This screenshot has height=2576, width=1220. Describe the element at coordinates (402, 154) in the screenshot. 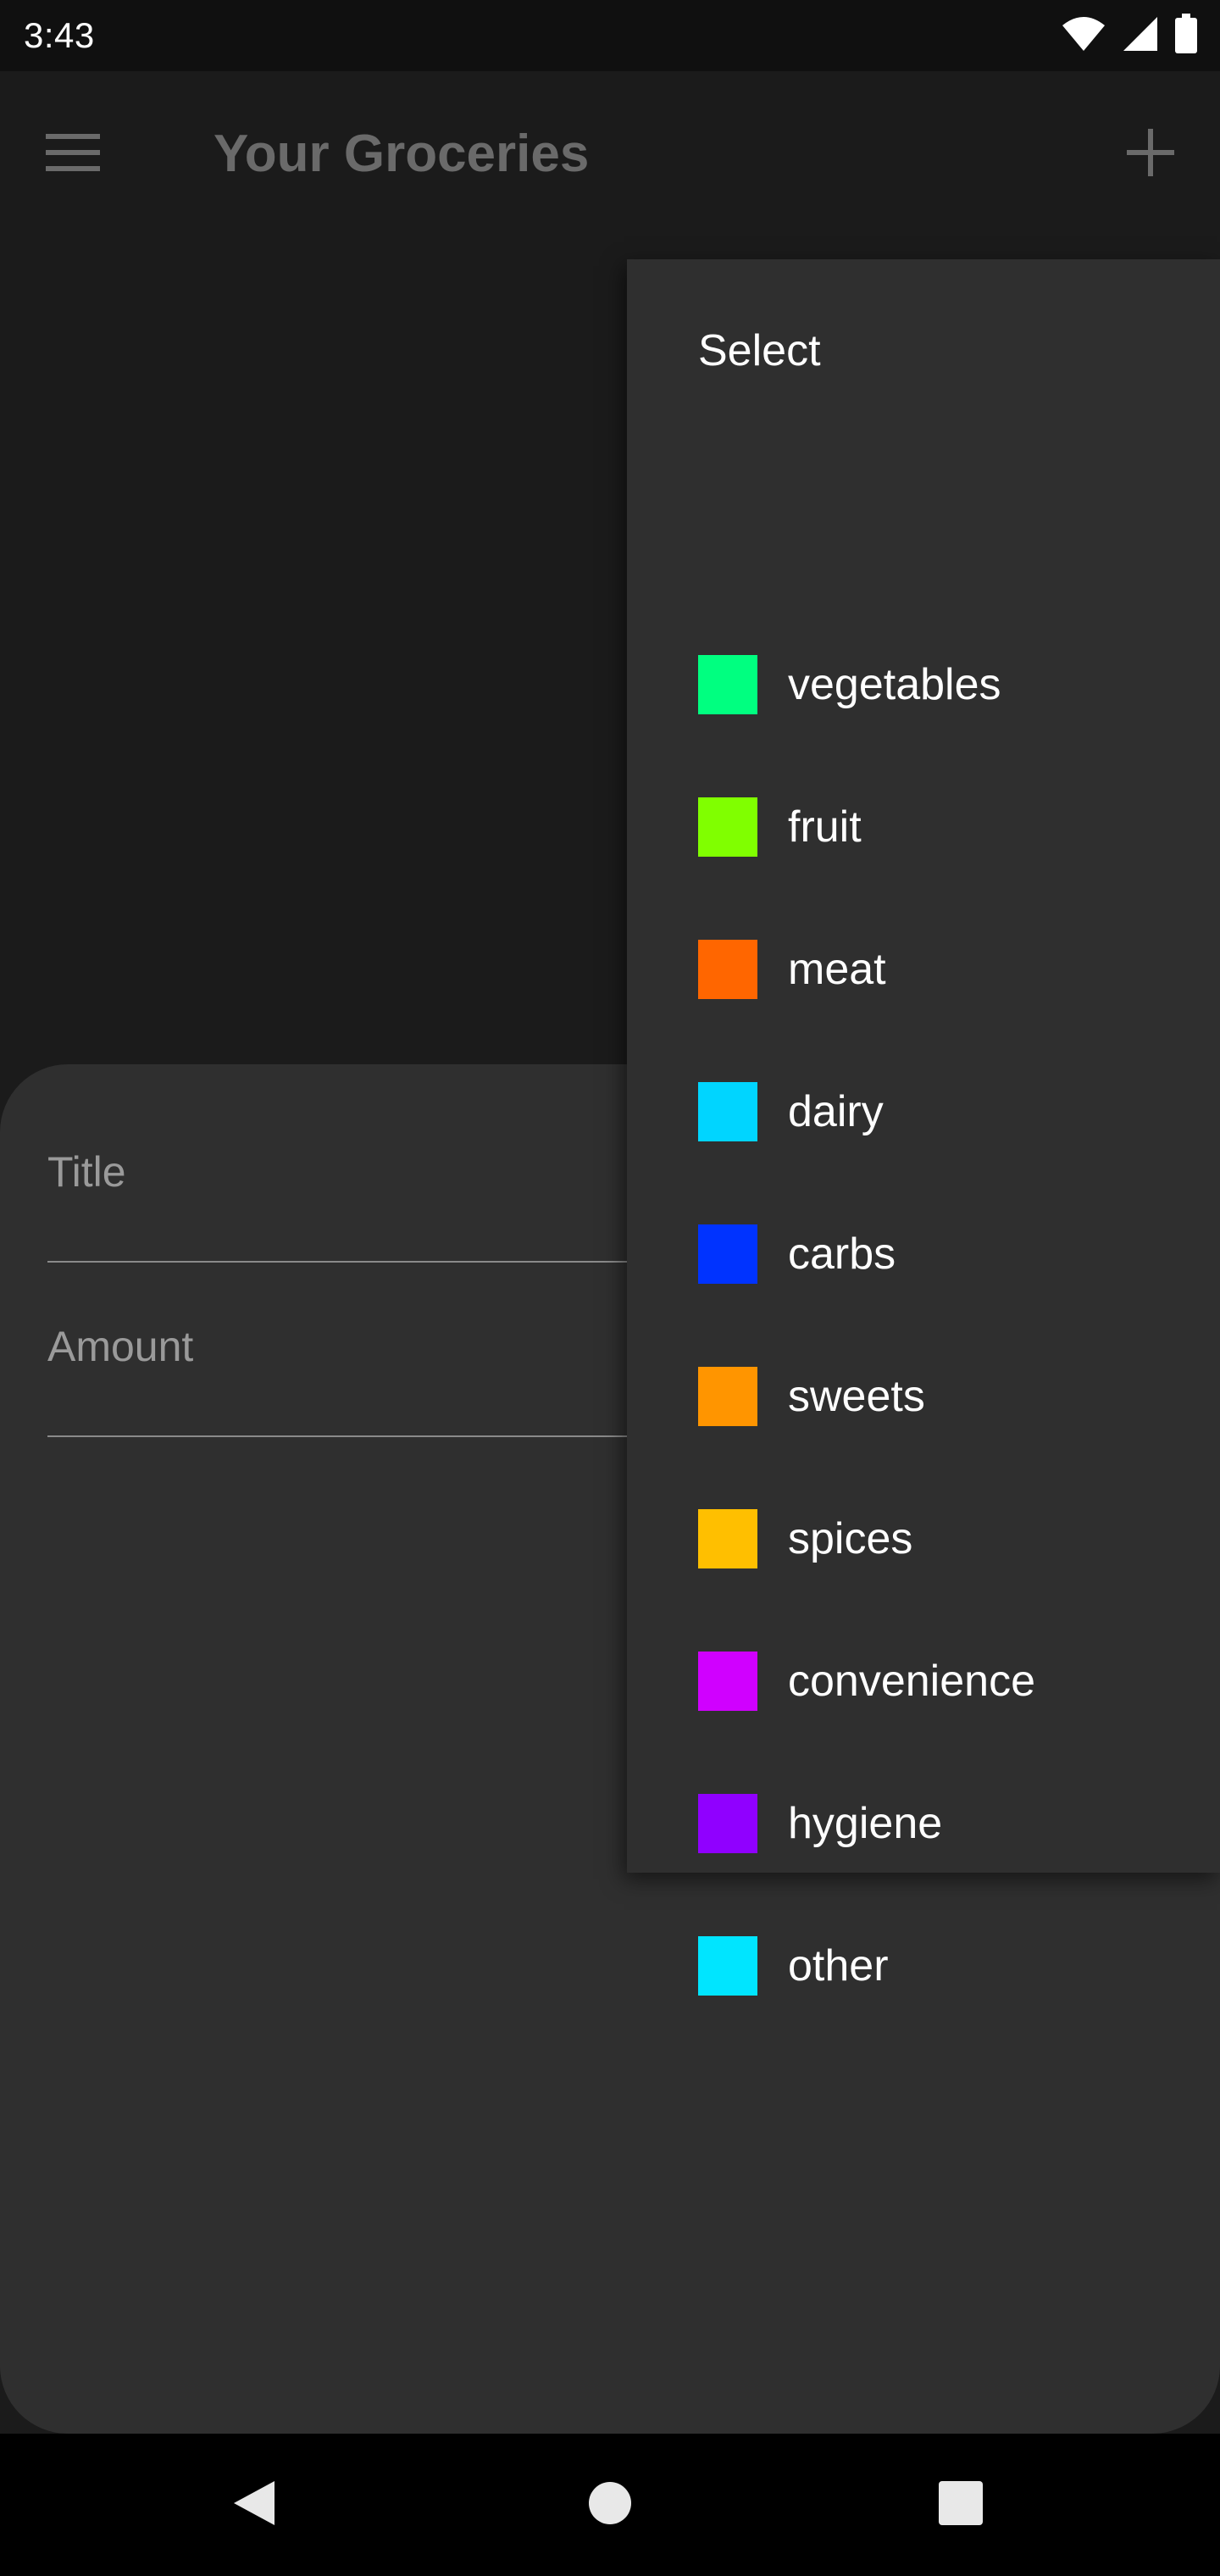

I see `page-title: Your Groceries` at that location.